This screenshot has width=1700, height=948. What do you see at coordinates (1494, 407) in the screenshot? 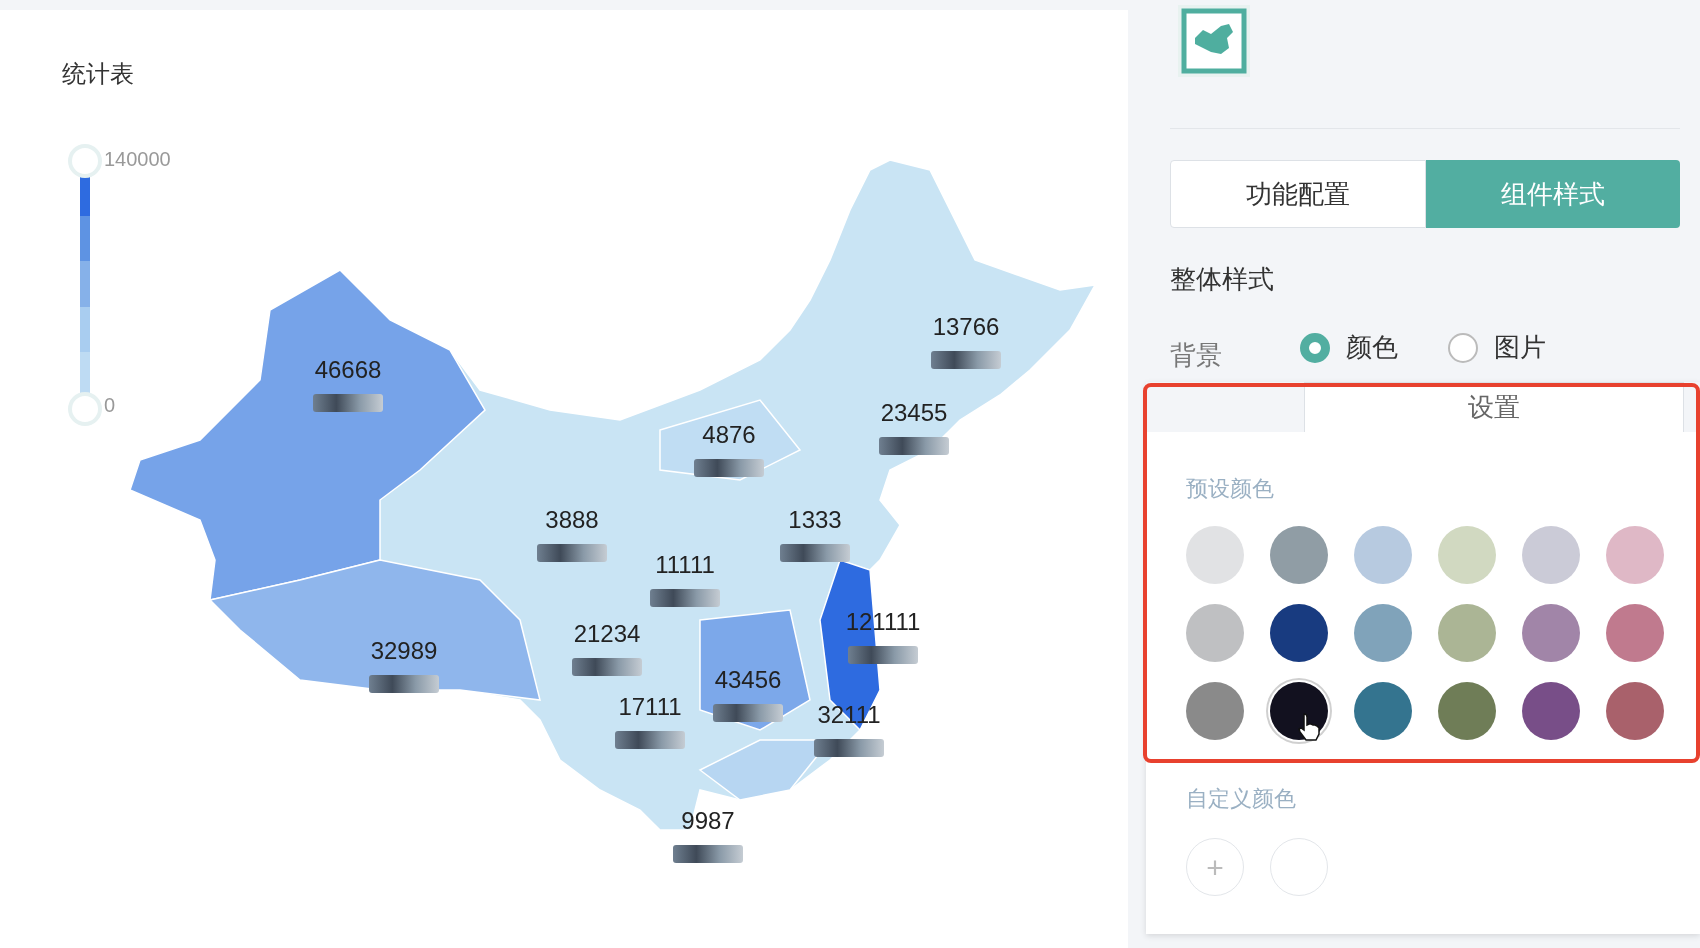
I see `popover-tab: 设置` at bounding box center [1494, 407].